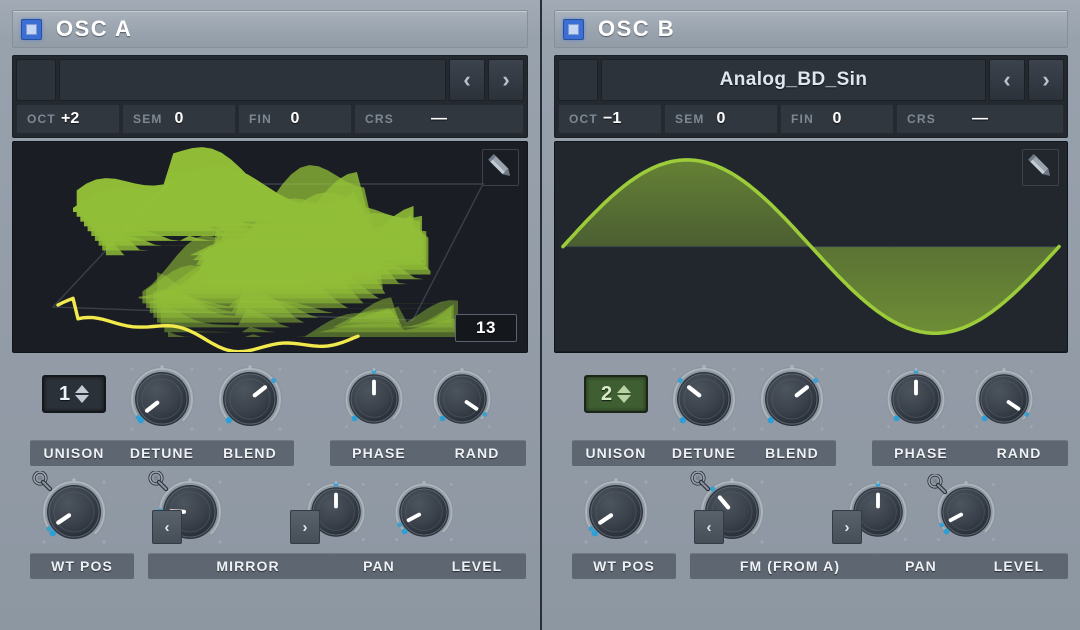 The height and width of the screenshot is (630, 1080). I want to click on label-bar-bottom-mid: MIRROR, so click(248, 566).